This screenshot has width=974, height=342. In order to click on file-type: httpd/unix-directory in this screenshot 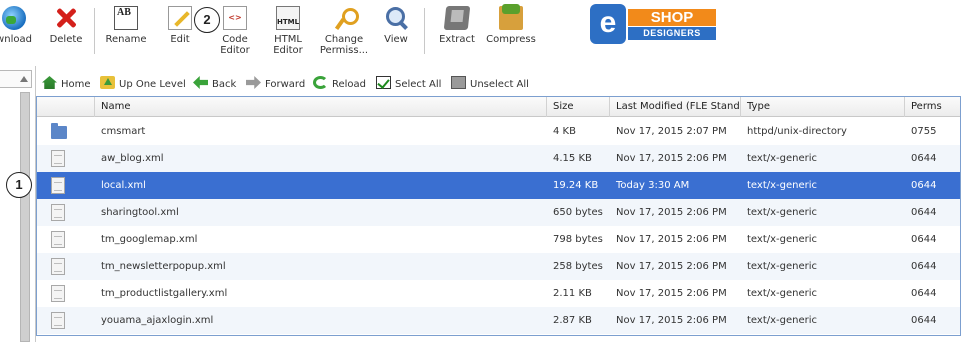, I will do `click(797, 131)`.